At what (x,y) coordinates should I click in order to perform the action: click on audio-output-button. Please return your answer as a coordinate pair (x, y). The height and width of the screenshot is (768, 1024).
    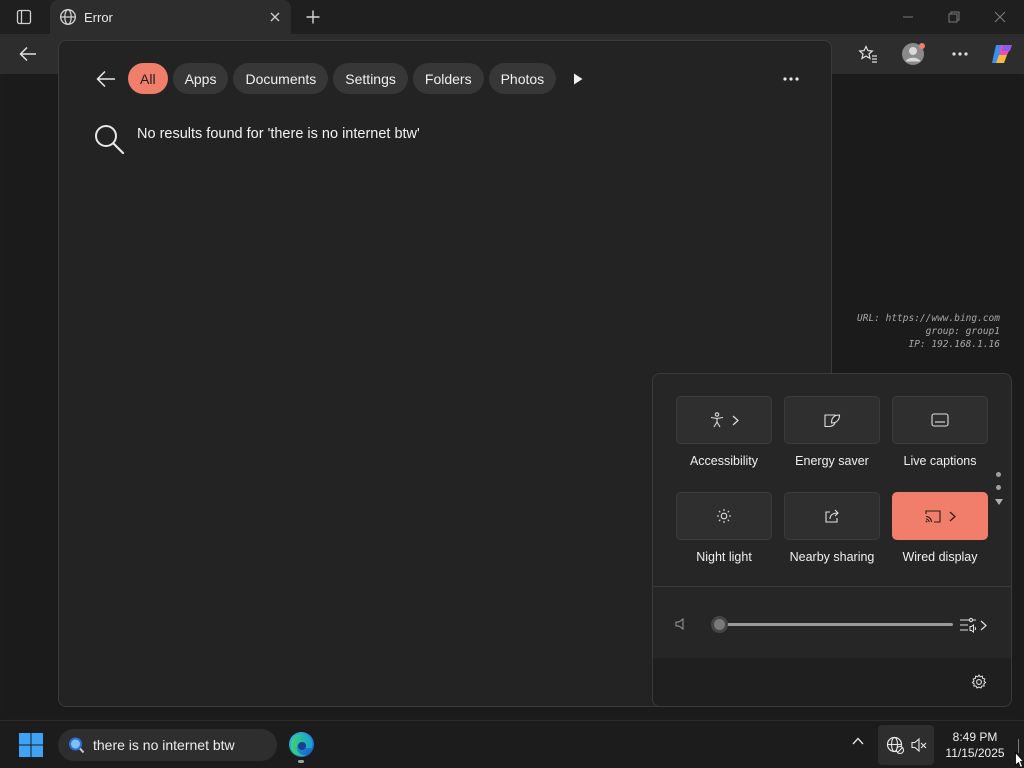
    Looking at the image, I should click on (977, 625).